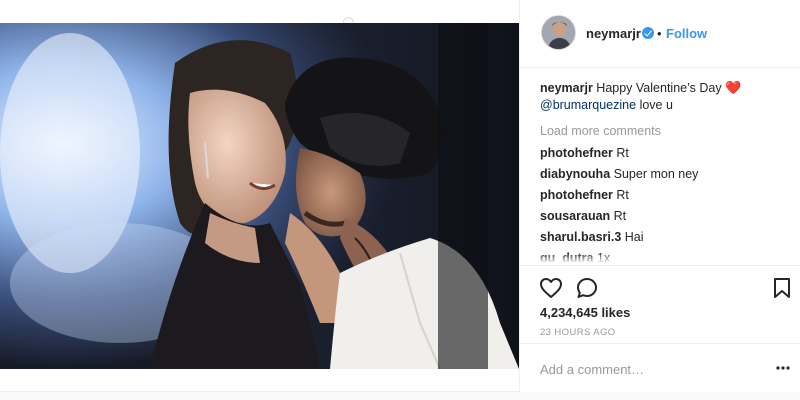 This screenshot has width=800, height=400. I want to click on more-options-icon, so click(783, 368).